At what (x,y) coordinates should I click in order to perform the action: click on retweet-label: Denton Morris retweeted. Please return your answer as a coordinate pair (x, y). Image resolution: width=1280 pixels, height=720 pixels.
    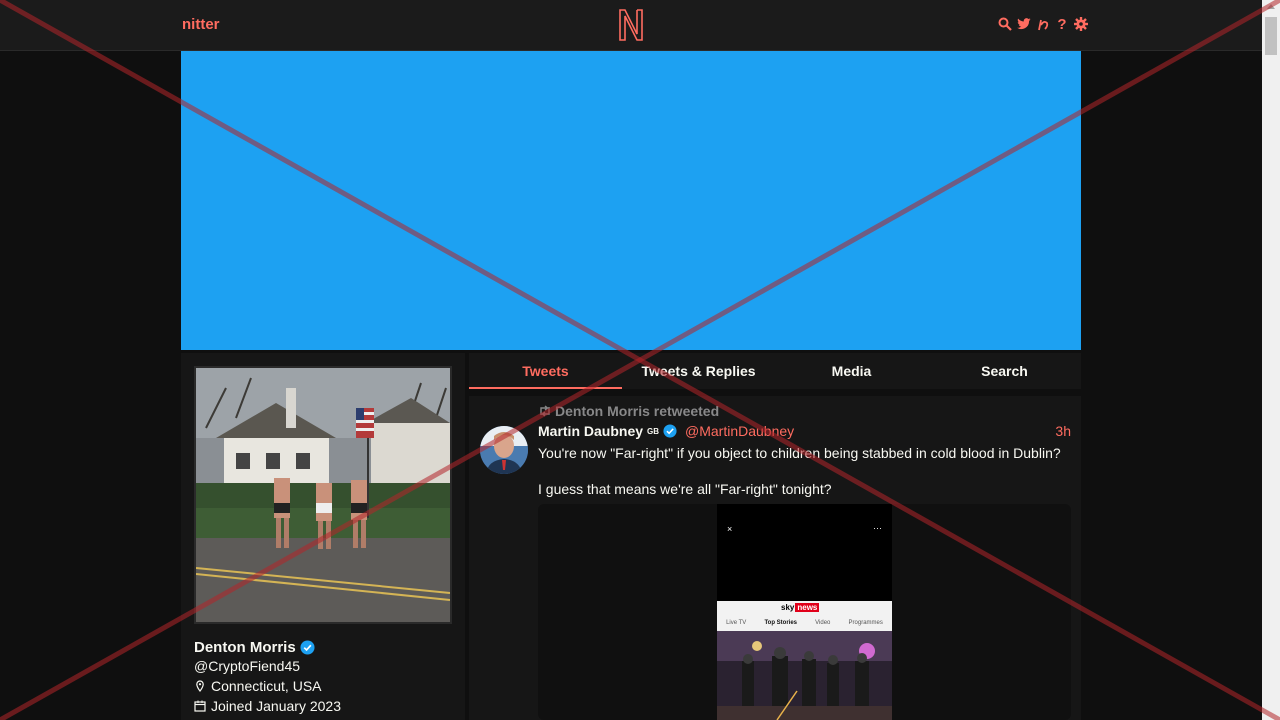
    Looking at the image, I should click on (637, 411).